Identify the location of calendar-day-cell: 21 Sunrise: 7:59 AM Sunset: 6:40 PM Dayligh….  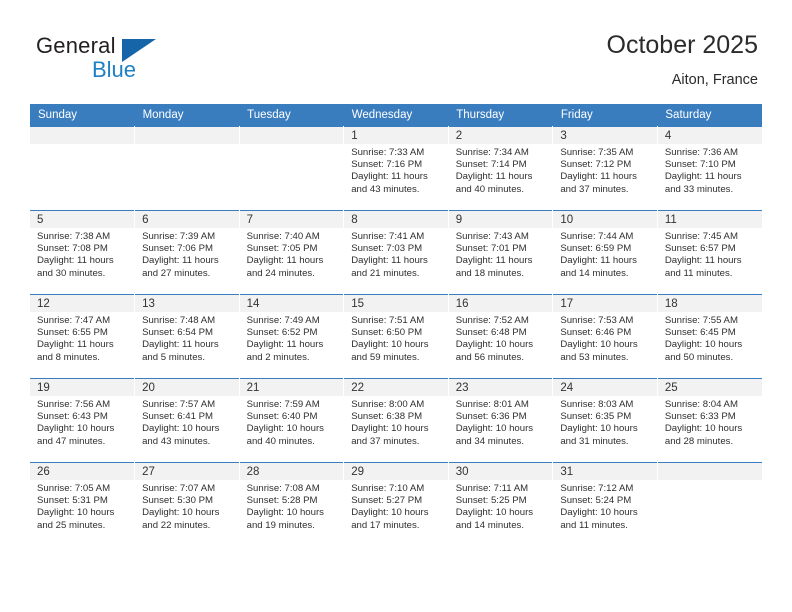
(292, 420).